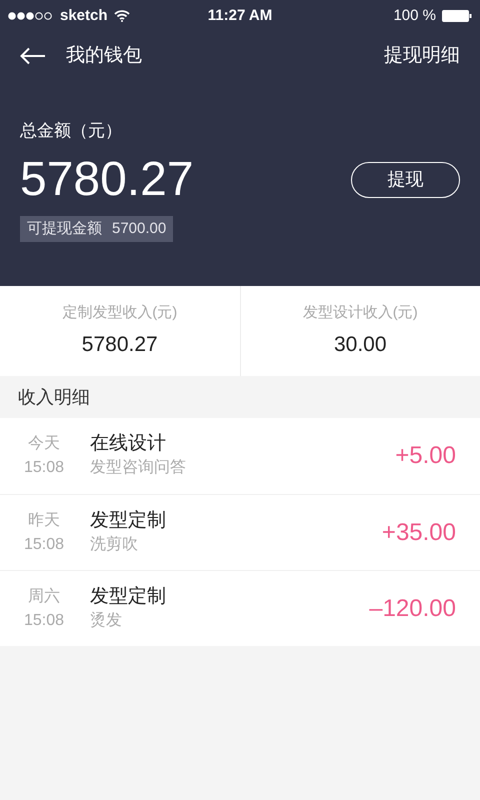  Describe the element at coordinates (107, 180) in the screenshot. I see `total-amount: 5780.27` at that location.